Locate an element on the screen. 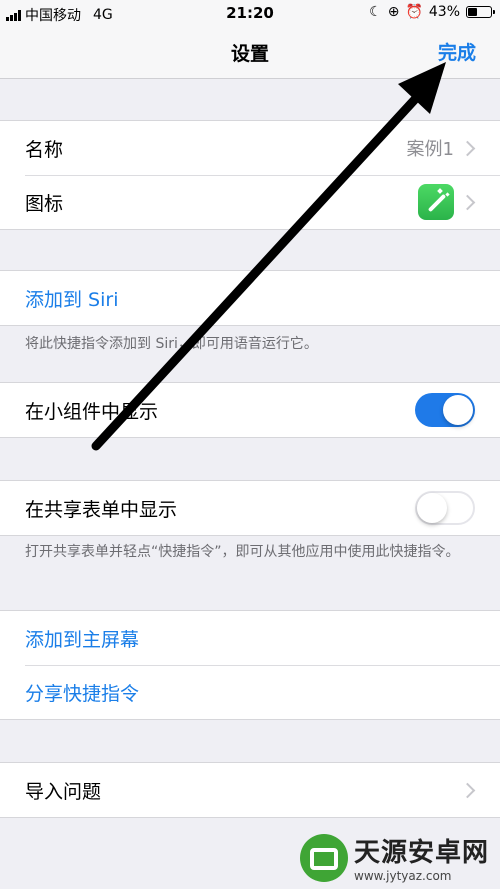 This screenshot has height=889, width=500. import-row-right is located at coordinates (467, 790).